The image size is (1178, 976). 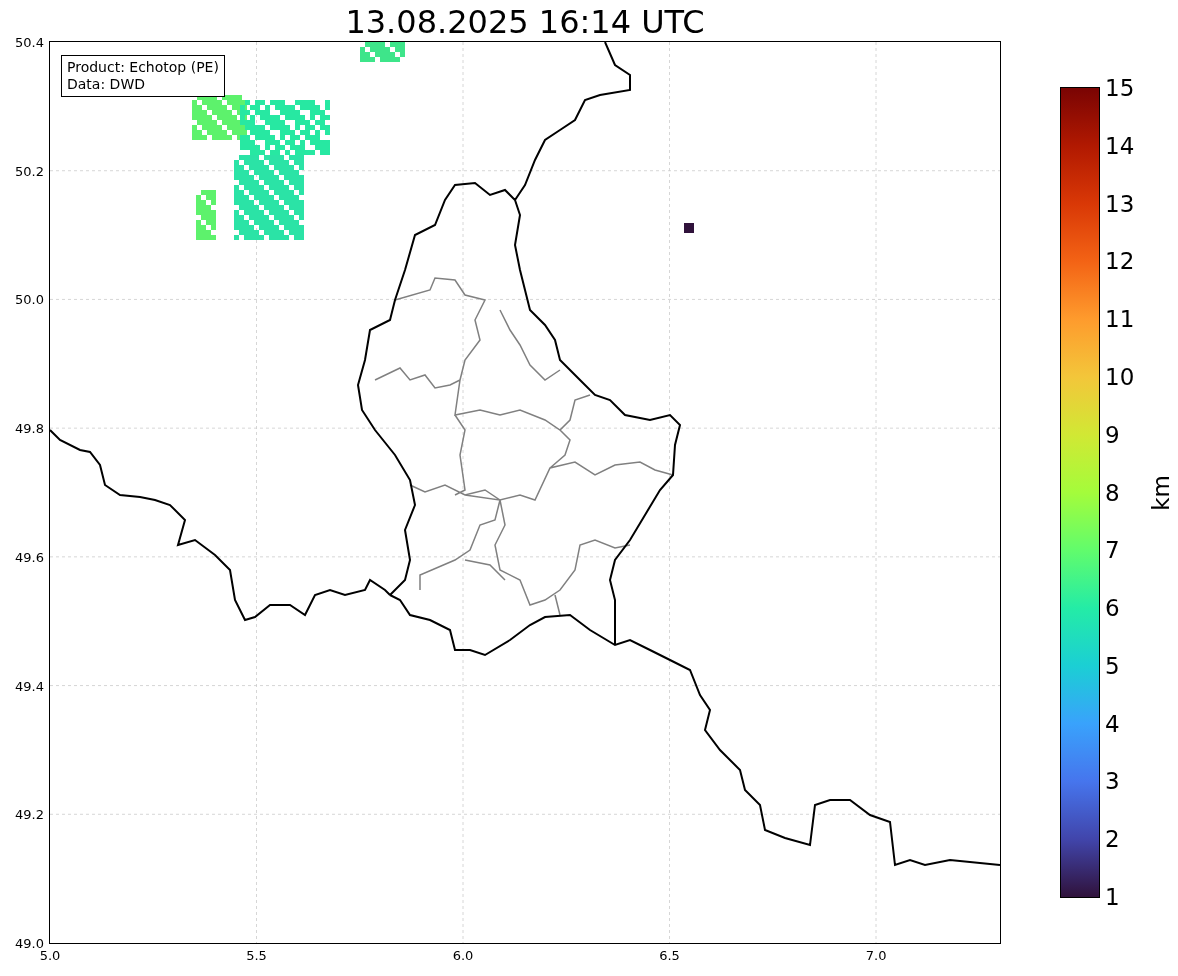 I want to click on colorbar-label: 13, so click(x=1120, y=203).